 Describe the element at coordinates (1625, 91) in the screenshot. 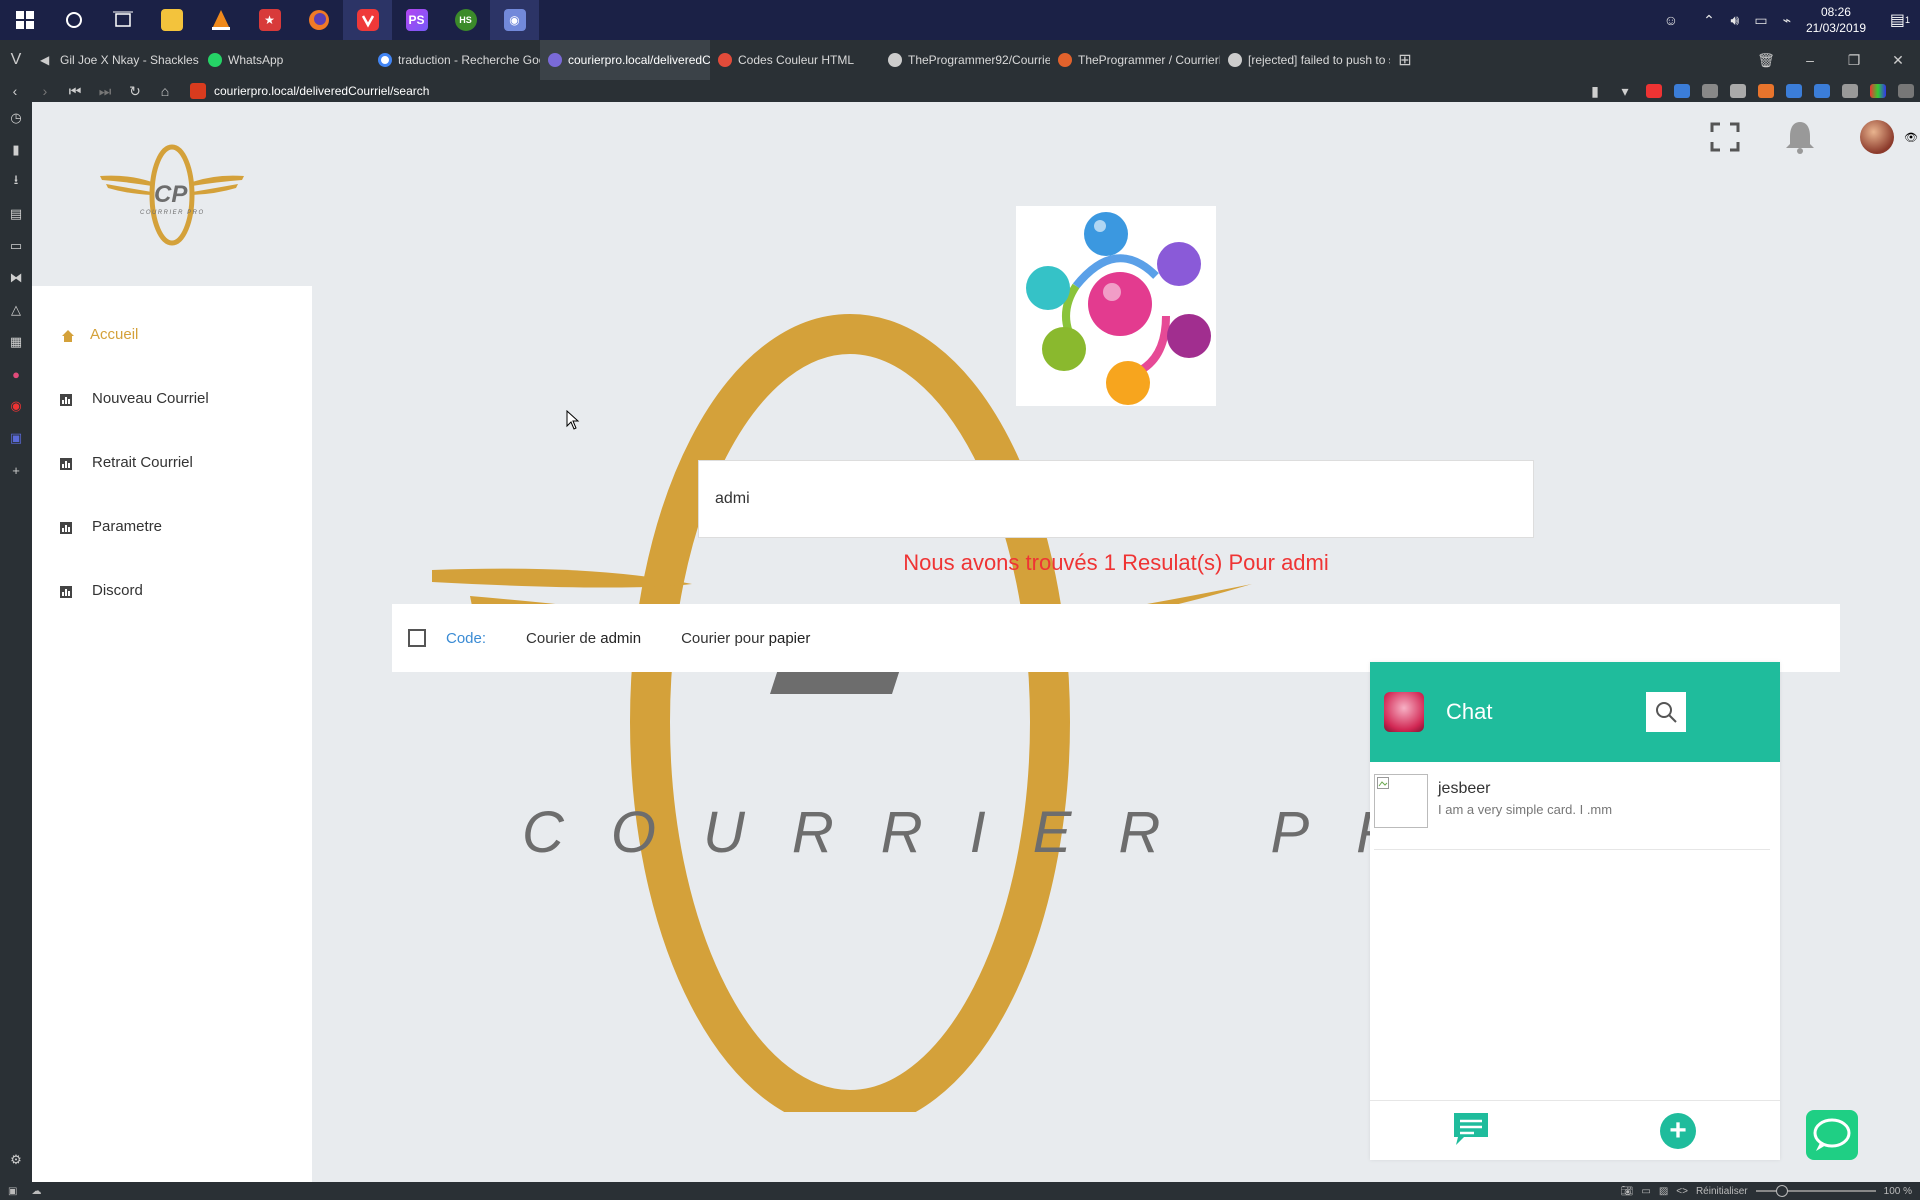

I see `dropdown-icon: ▾` at that location.